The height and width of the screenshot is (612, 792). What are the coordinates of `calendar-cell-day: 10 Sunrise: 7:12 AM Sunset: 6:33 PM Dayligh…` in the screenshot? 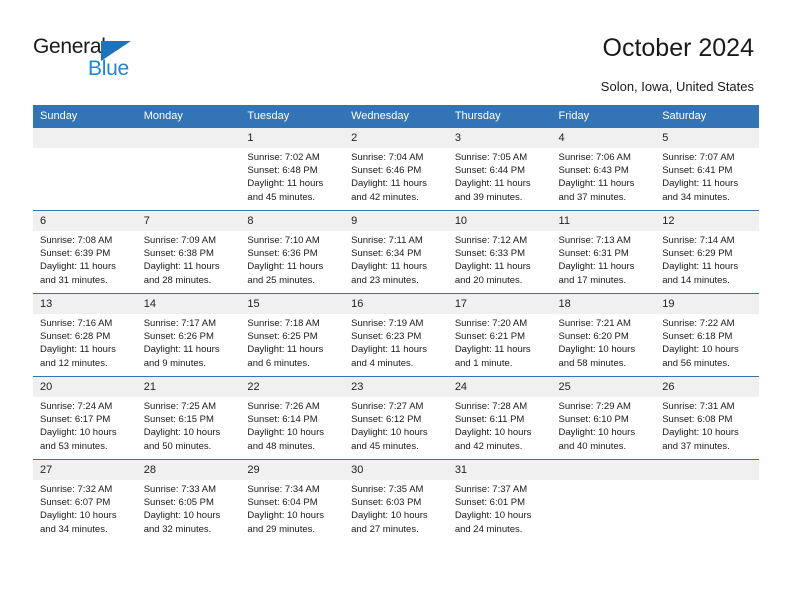 It's located at (499, 252).